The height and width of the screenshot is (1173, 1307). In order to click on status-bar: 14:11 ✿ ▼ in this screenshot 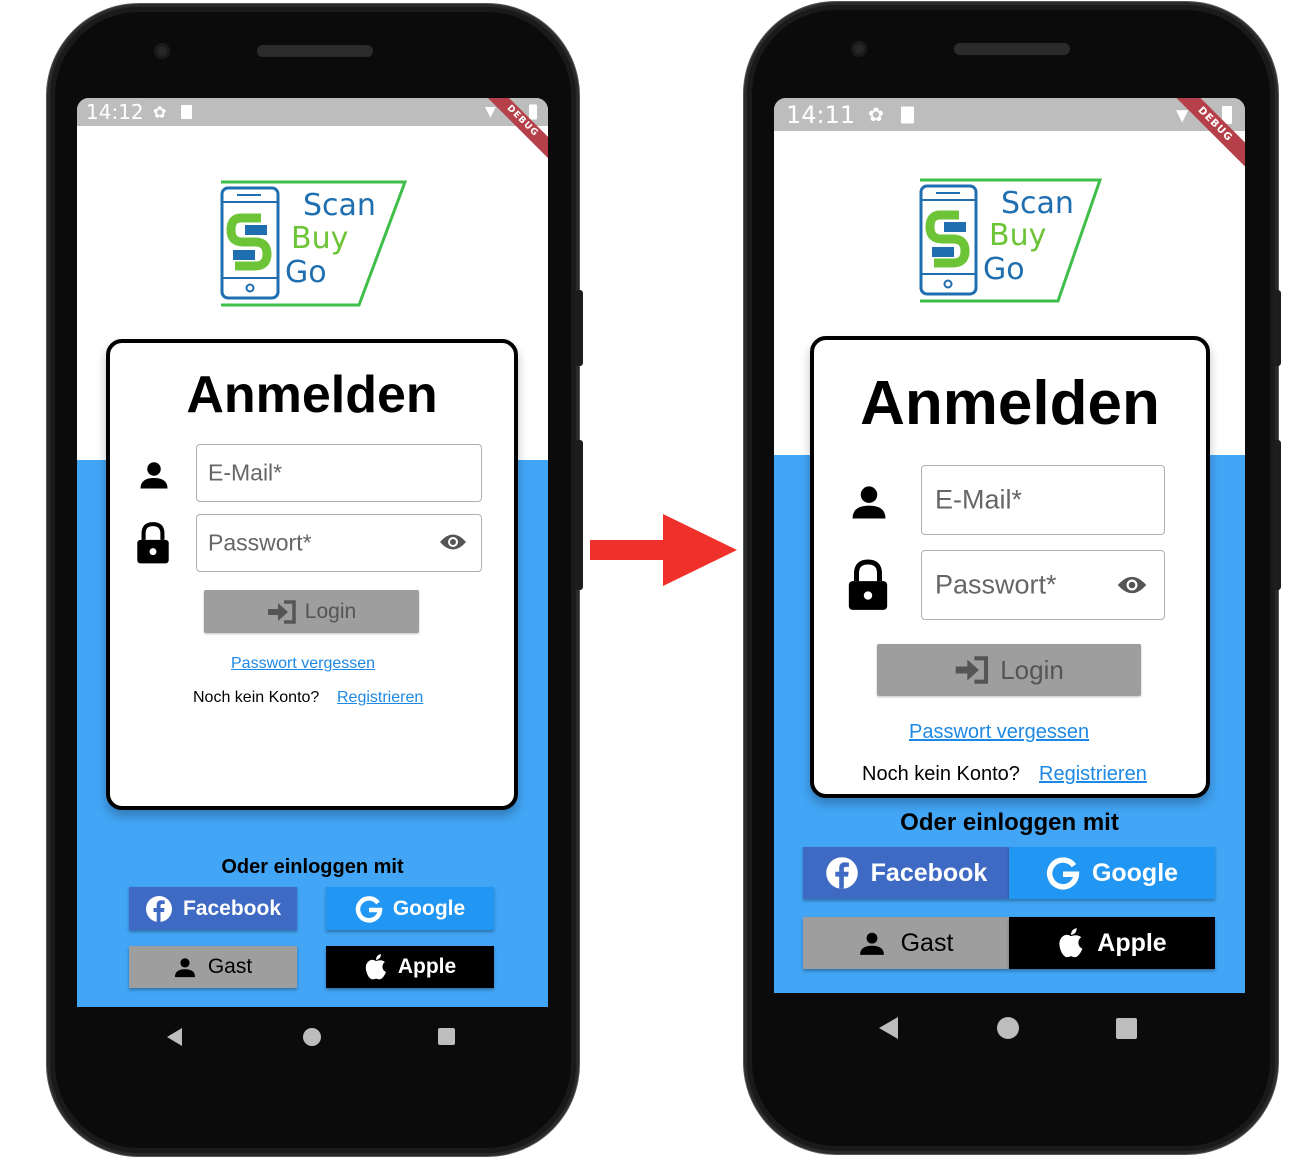, I will do `click(1009, 114)`.